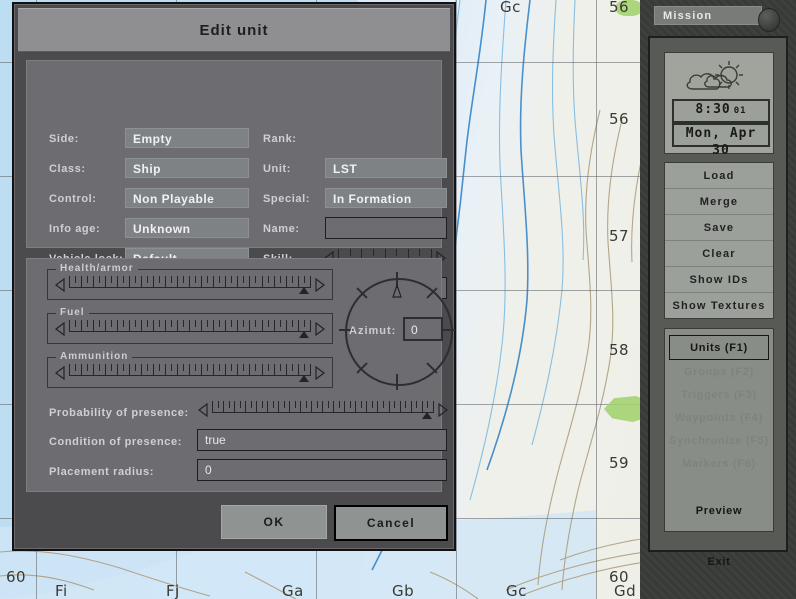  I want to click on map-grid-label: 60, so click(16, 577).